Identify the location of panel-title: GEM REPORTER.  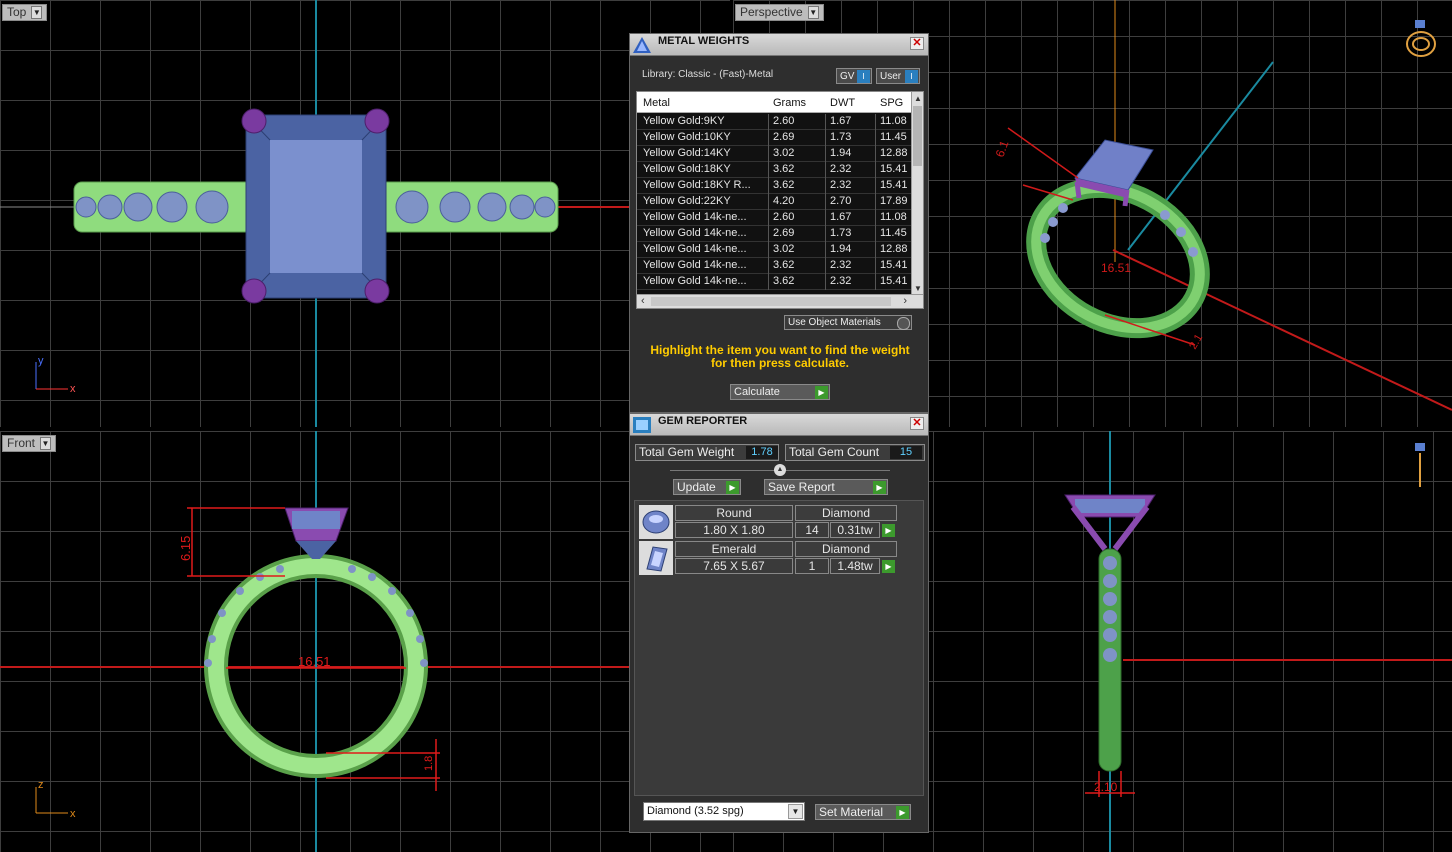
(703, 421).